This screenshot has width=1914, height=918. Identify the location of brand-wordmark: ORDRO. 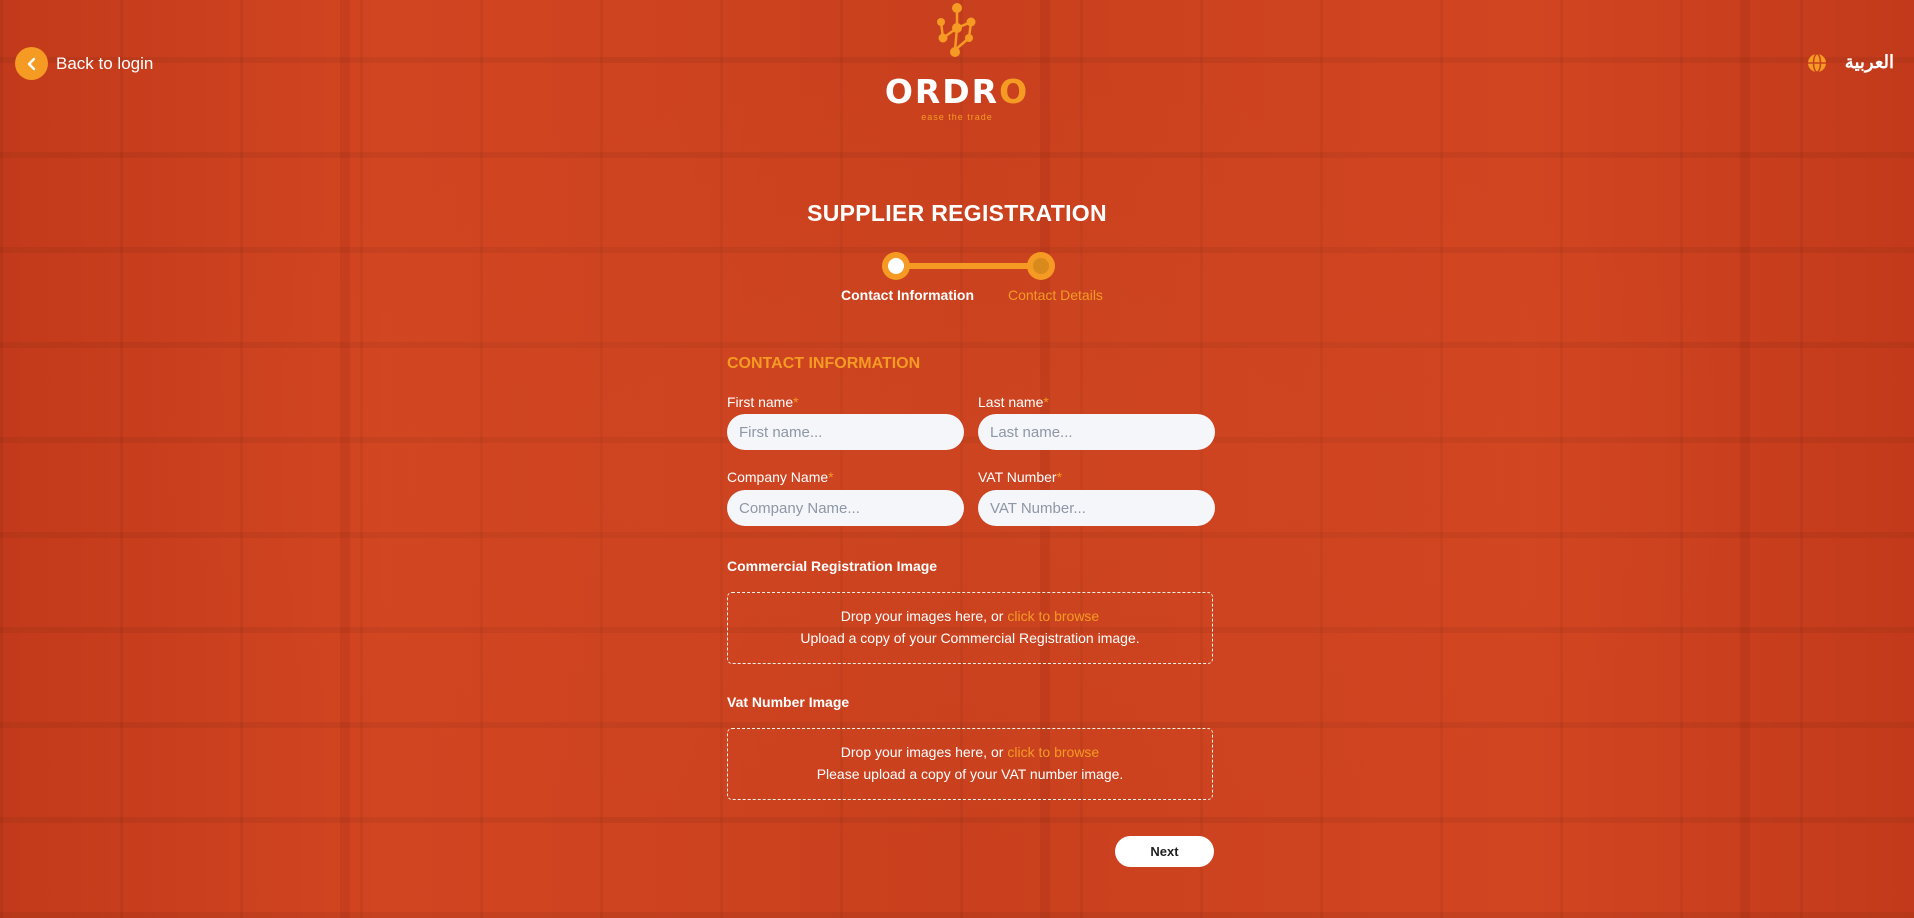
(957, 91).